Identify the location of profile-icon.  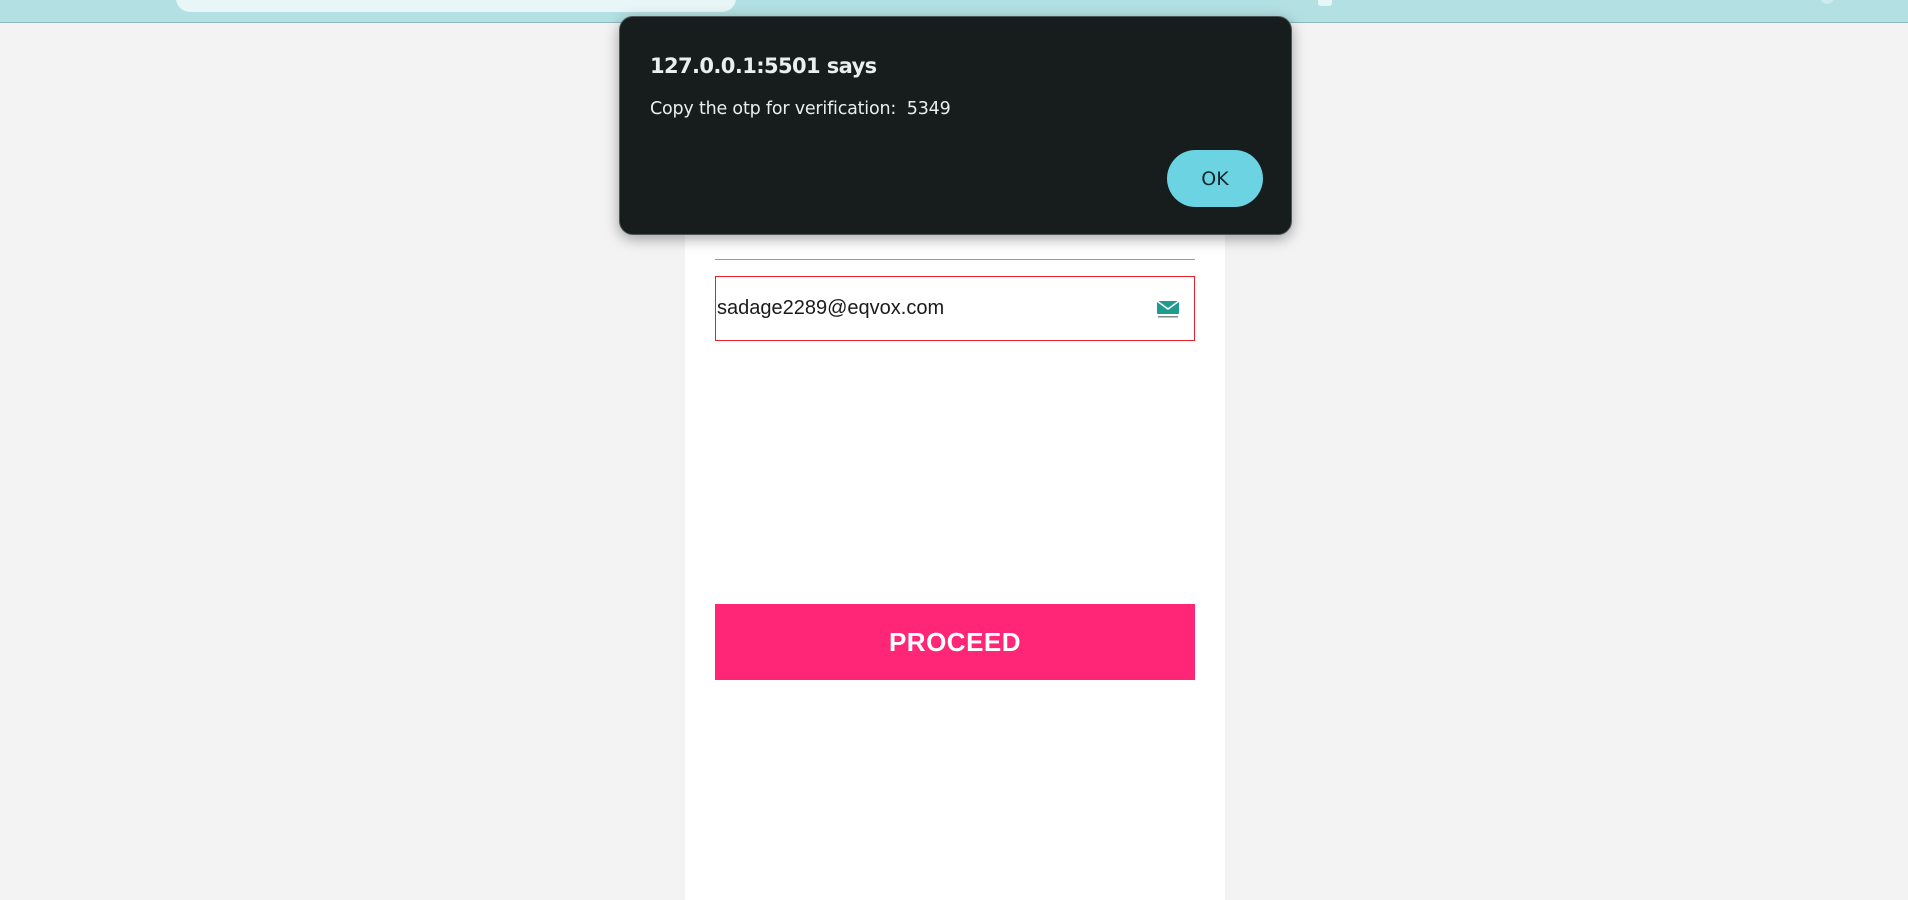
(1827, 2).